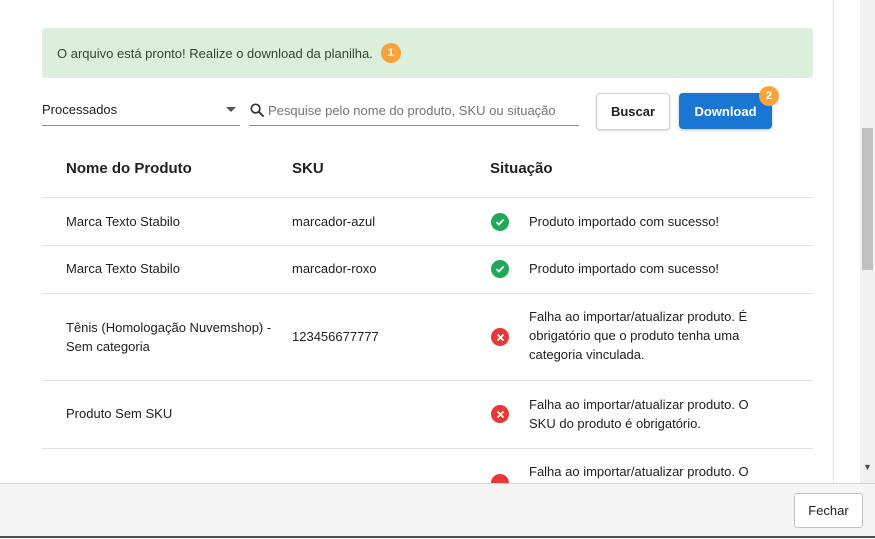 This screenshot has width=875, height=539. What do you see at coordinates (141, 110) in the screenshot?
I see `status-filter-select: Processados` at bounding box center [141, 110].